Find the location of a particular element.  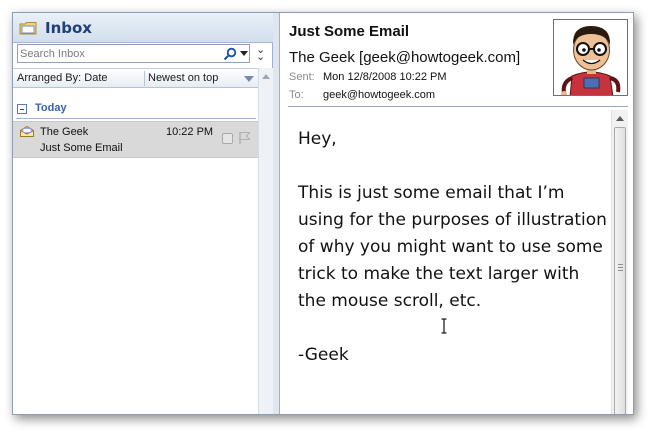

search-input is located at coordinates (117, 53).